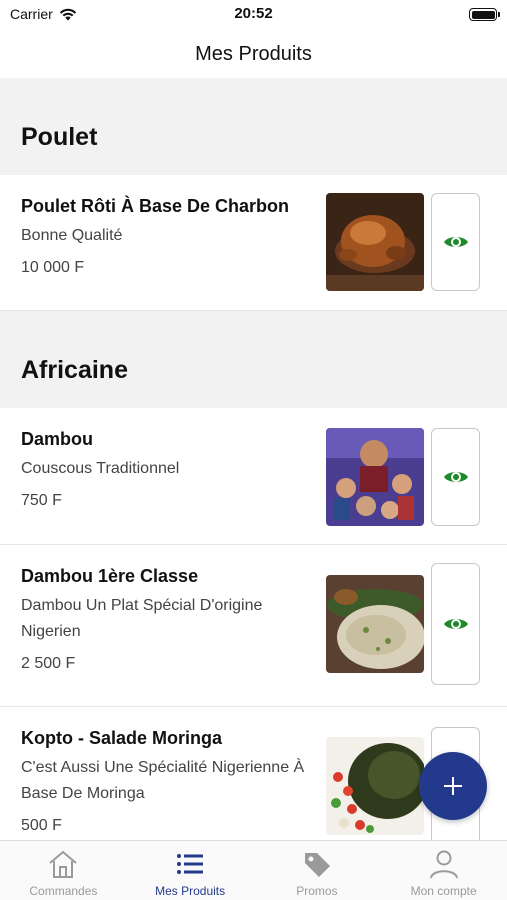 The height and width of the screenshot is (900, 507). I want to click on section-title: Africaine, so click(74, 370).